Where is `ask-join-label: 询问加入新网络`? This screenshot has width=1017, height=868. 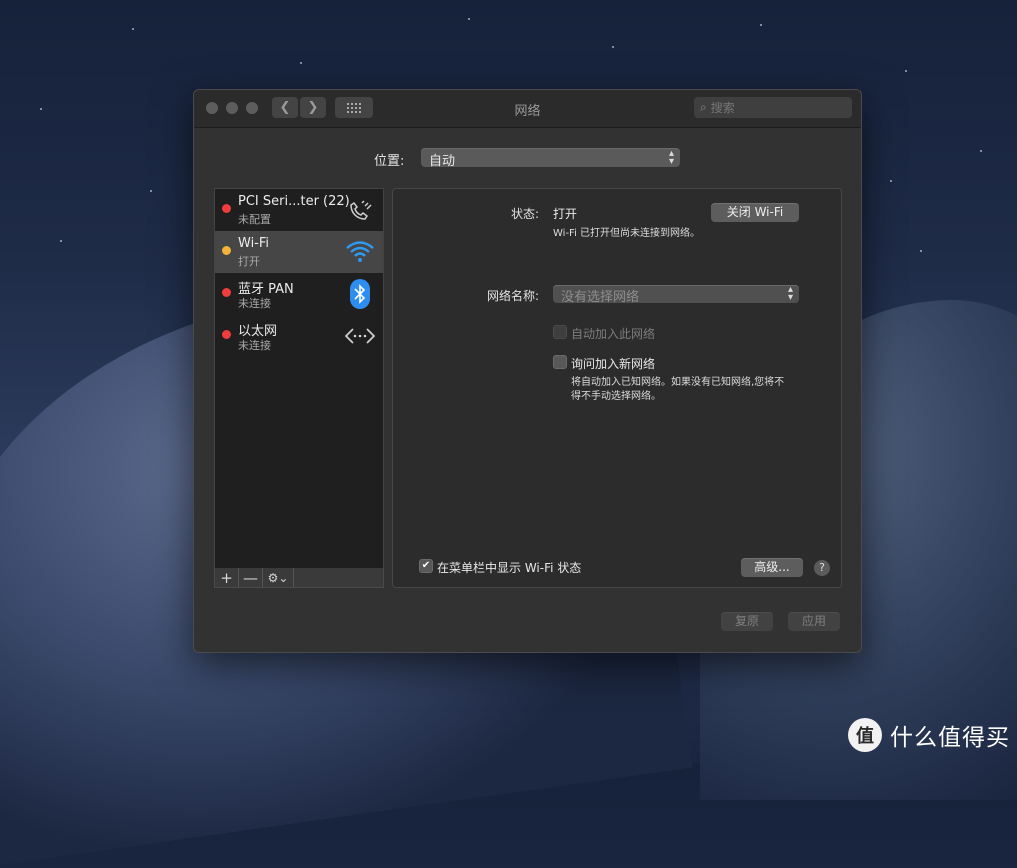
ask-join-label: 询问加入新网络 is located at coordinates (613, 364).